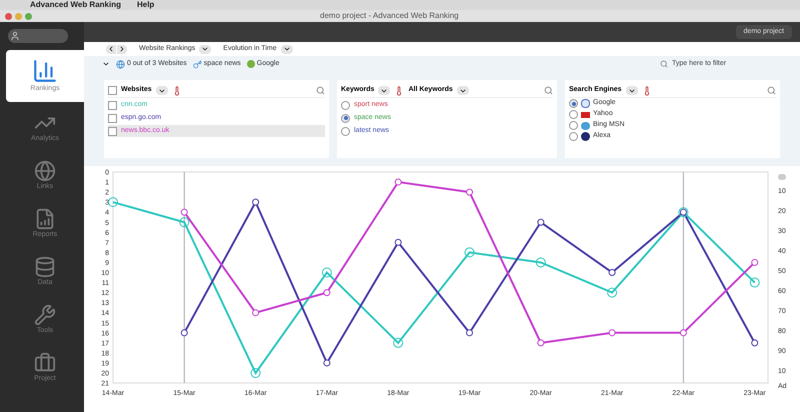 The height and width of the screenshot is (412, 800). What do you see at coordinates (145, 5) in the screenshot?
I see `menu-item: Help` at bounding box center [145, 5].